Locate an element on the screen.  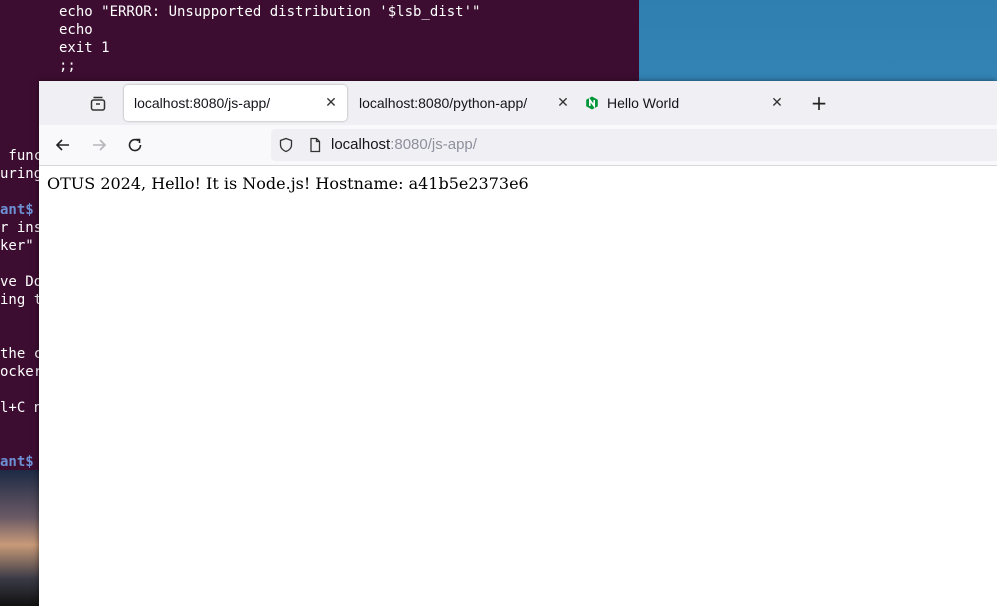
terminal-line-fragment: the c is located at coordinates (19, 354).